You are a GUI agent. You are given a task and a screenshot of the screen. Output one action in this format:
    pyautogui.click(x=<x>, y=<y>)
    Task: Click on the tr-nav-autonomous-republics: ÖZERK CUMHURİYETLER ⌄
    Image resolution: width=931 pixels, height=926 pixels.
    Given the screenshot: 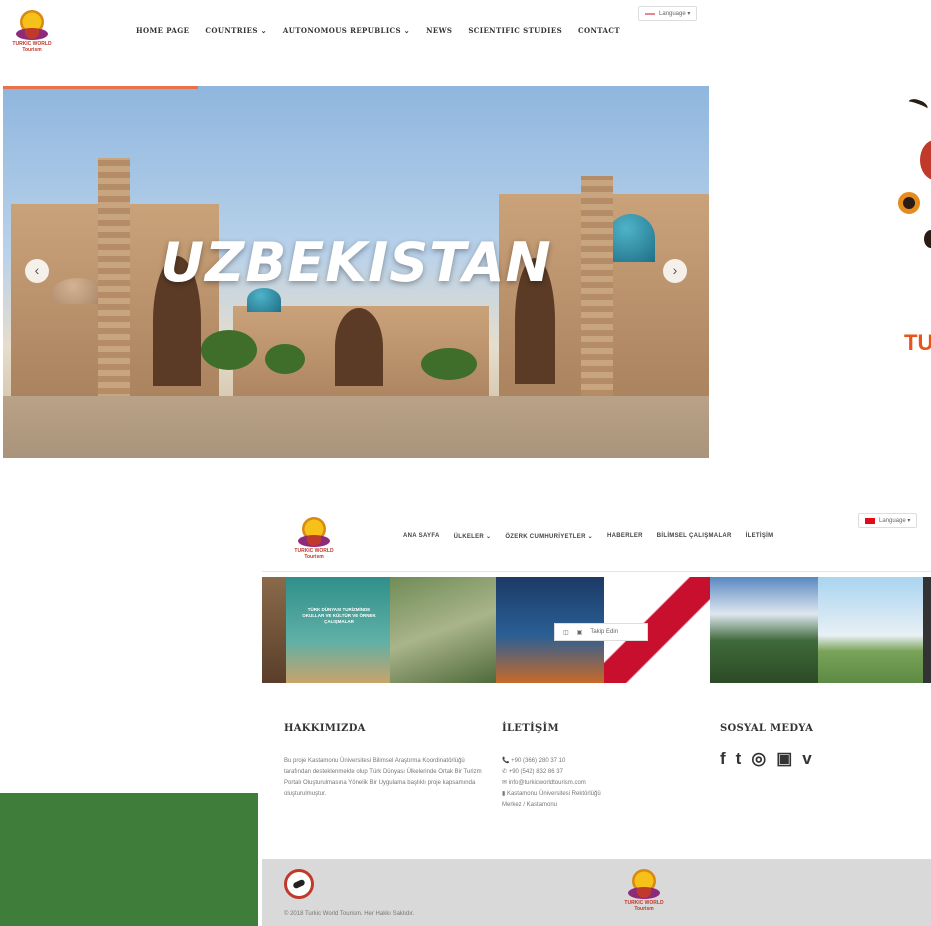 What is the action you would take?
    pyautogui.click(x=549, y=536)
    